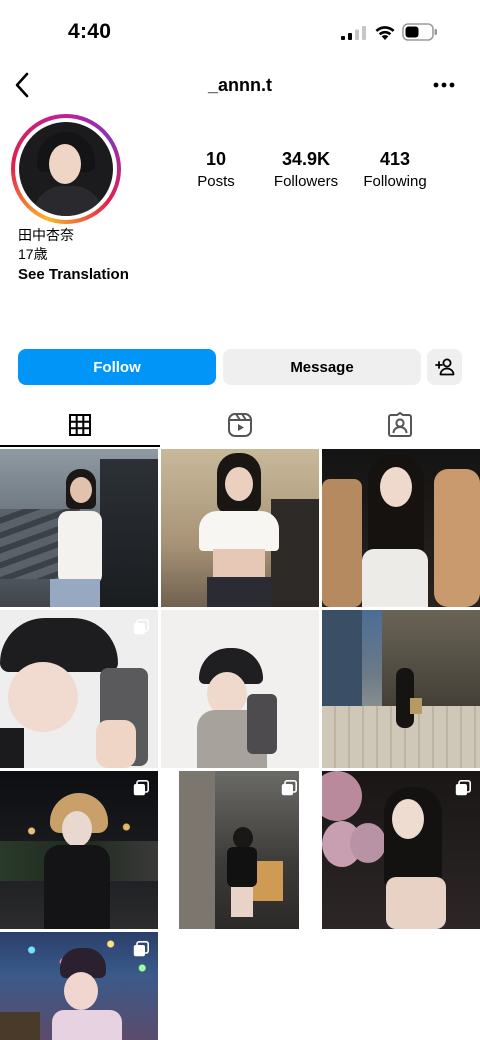 This screenshot has height=1040, width=480. Describe the element at coordinates (73, 255) in the screenshot. I see `profile-bio: 田中杏奈 17歳 See Translation` at that location.